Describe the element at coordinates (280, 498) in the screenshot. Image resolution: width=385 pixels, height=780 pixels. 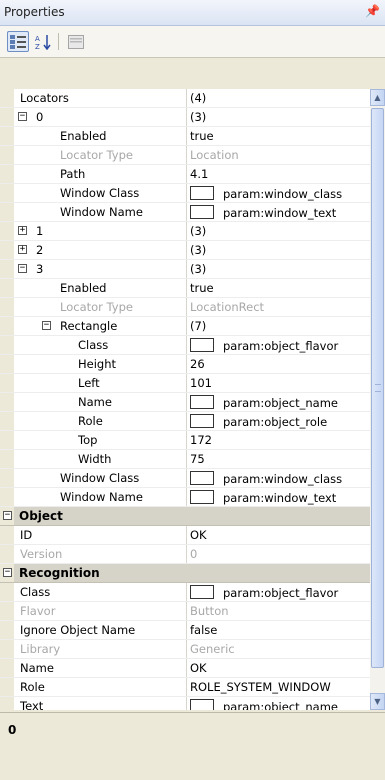
I see `property-value-cell: param:window_text` at that location.